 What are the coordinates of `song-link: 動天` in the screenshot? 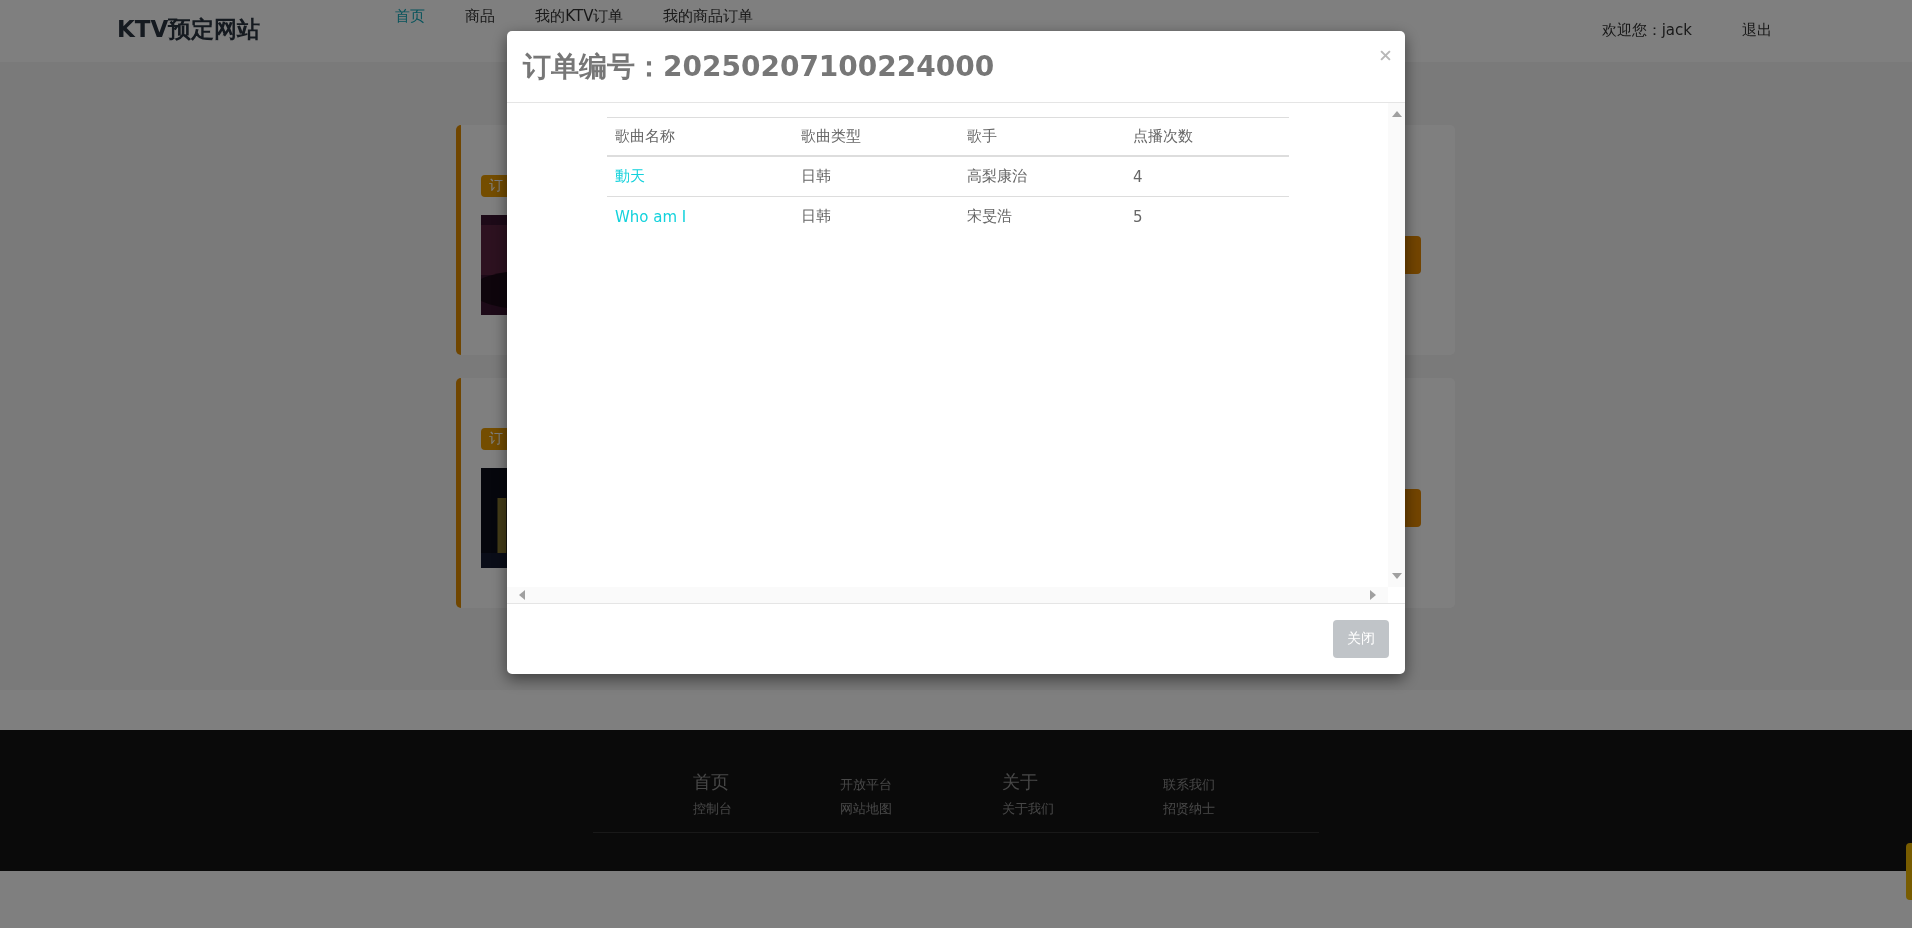 It's located at (630, 176).